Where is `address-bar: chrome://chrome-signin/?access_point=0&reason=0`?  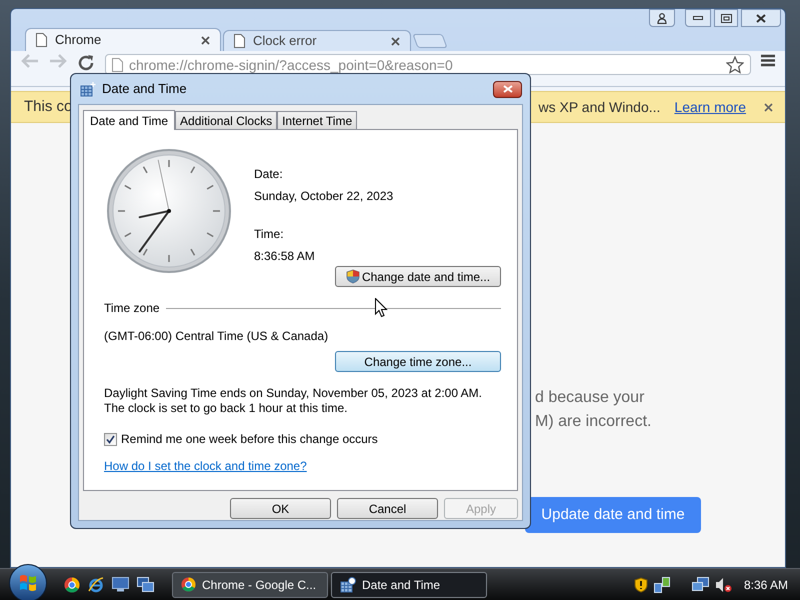 address-bar: chrome://chrome-signin/?access_point=0&reason=0 is located at coordinates (428, 64).